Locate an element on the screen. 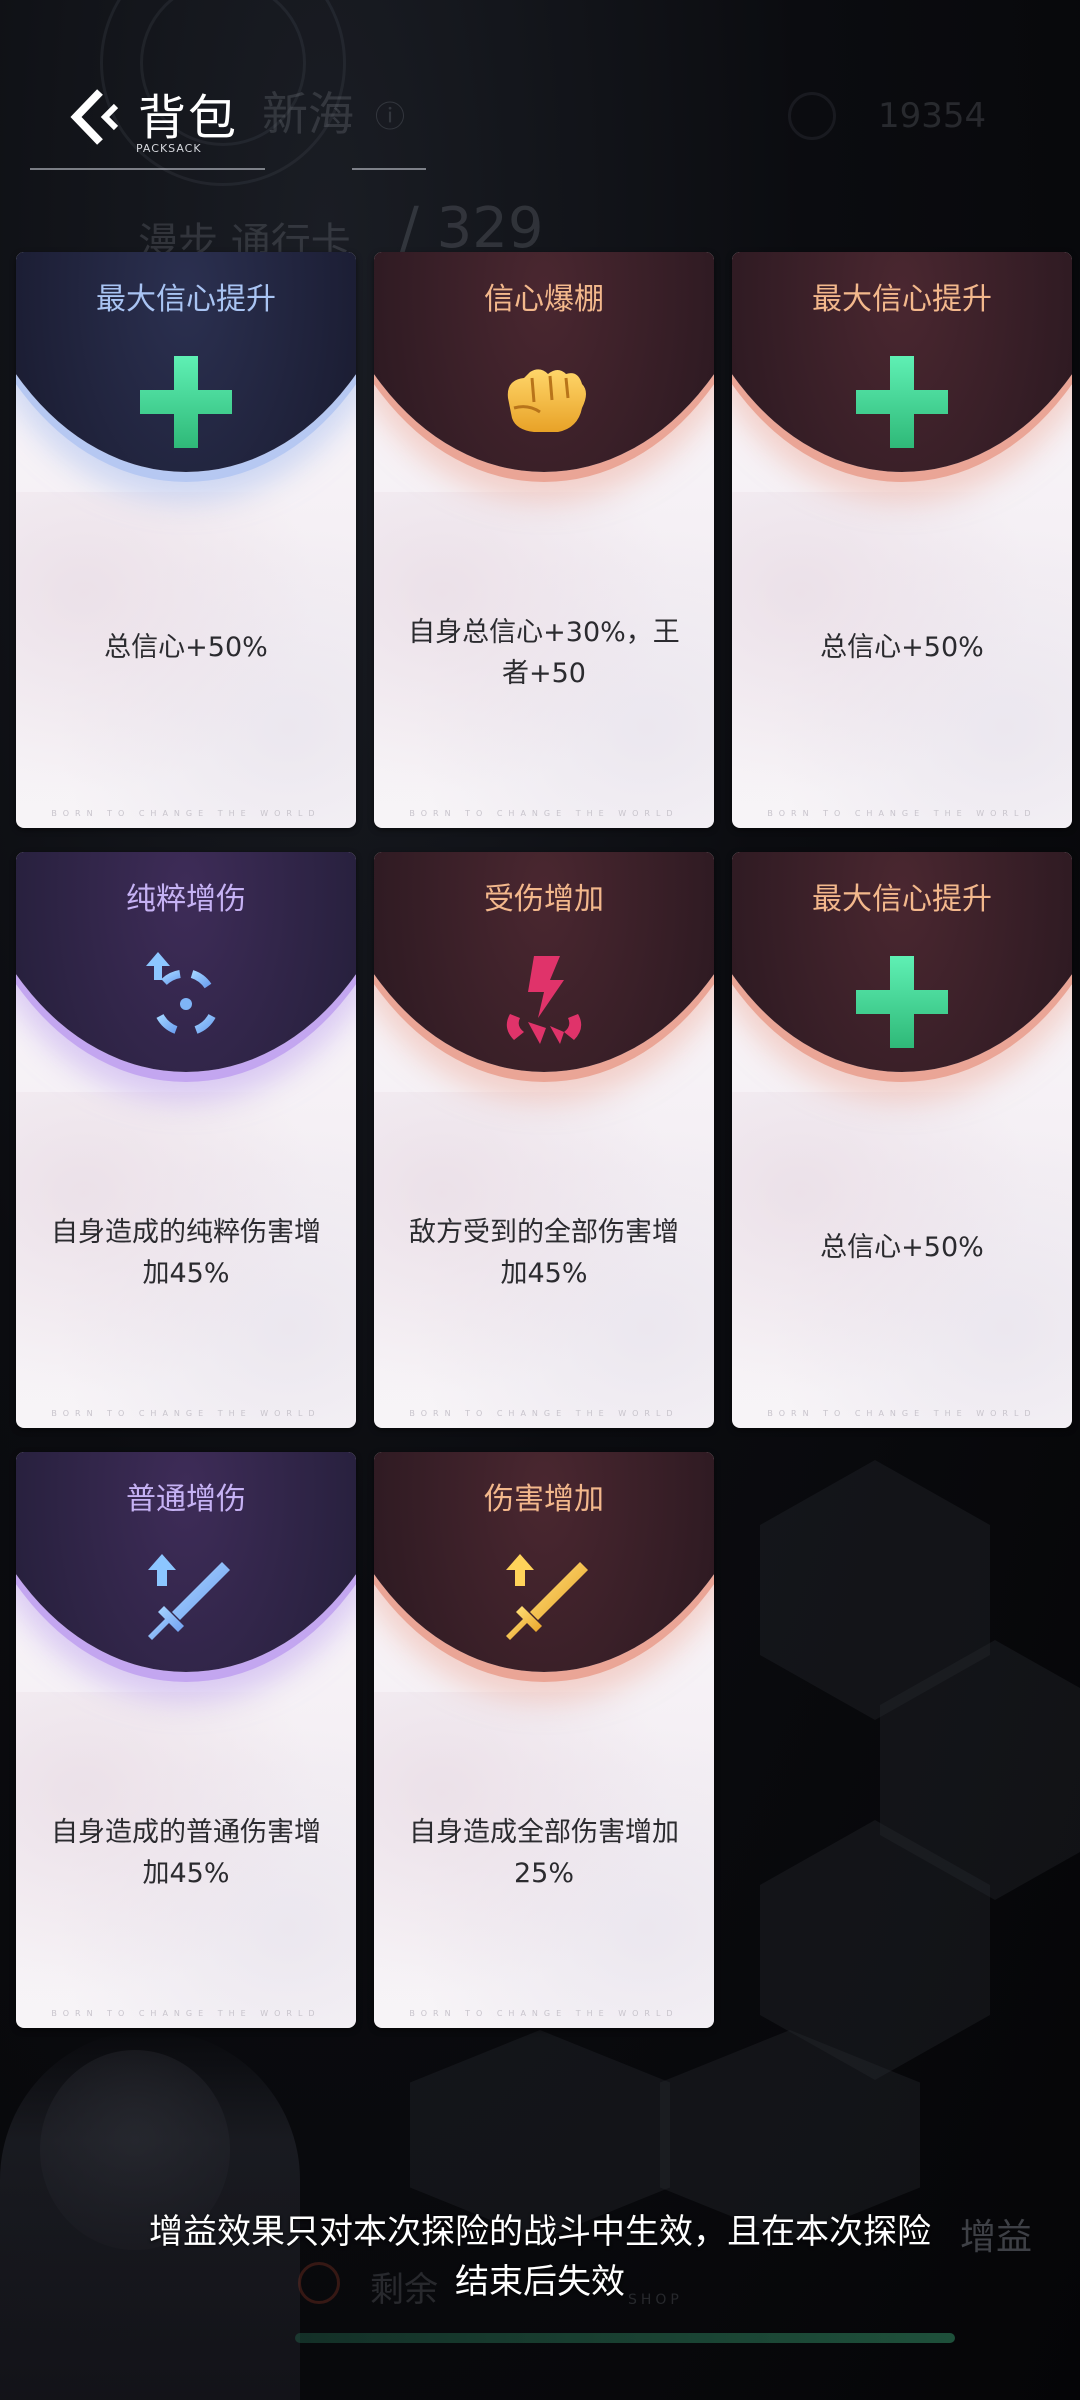  card-title: 普通增伤 is located at coordinates (186, 1499).